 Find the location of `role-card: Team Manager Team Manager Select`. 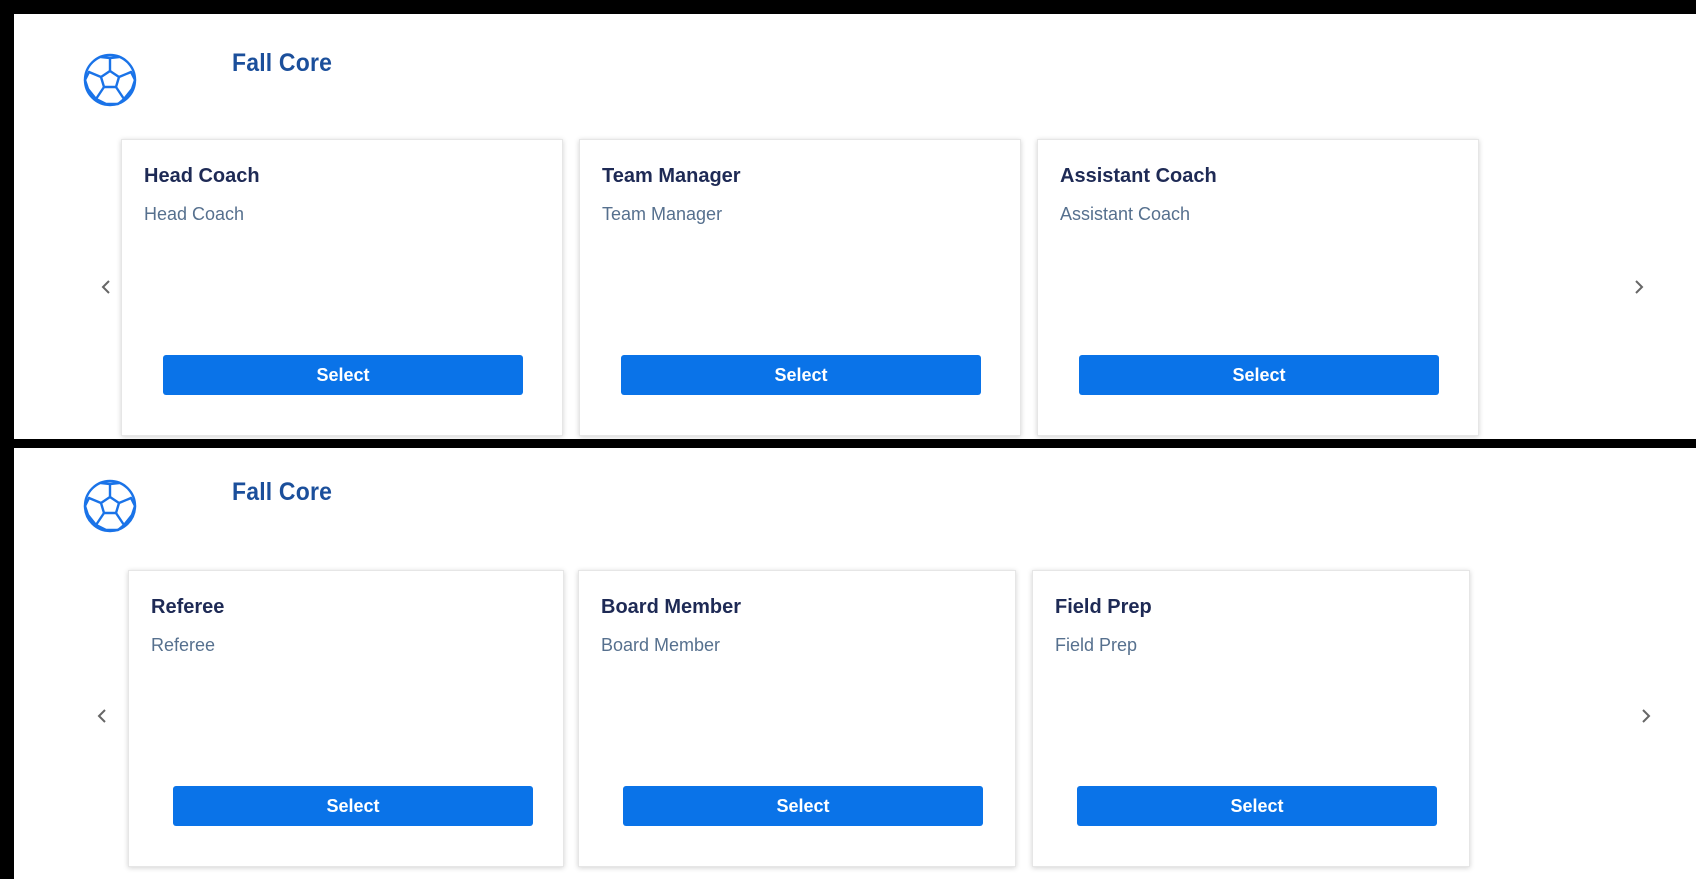

role-card: Team Manager Team Manager Select is located at coordinates (800, 287).